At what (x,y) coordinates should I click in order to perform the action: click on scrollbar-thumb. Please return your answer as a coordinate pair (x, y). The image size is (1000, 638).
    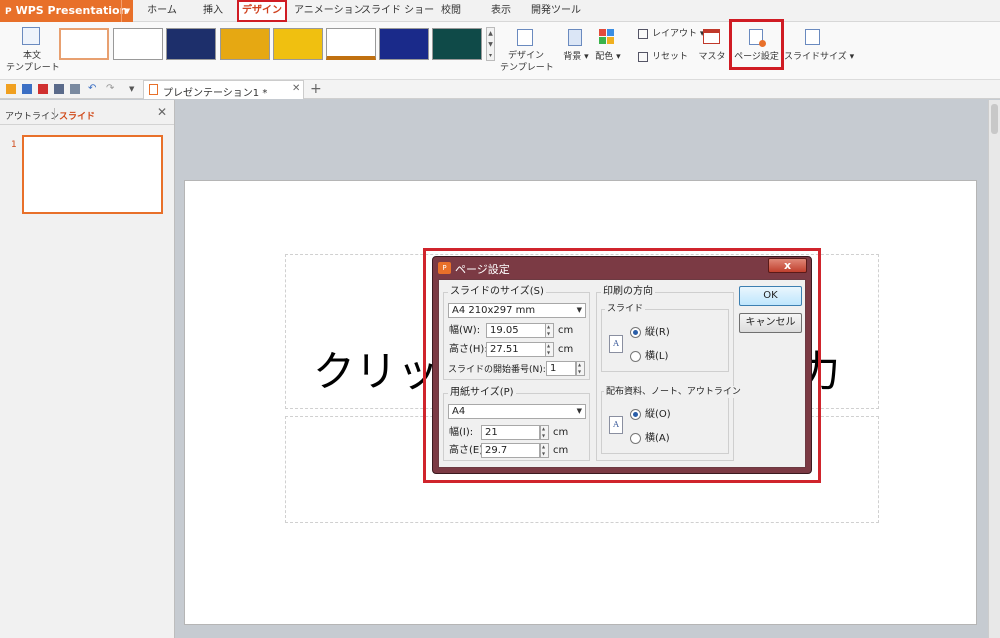
    Looking at the image, I should click on (994, 119).